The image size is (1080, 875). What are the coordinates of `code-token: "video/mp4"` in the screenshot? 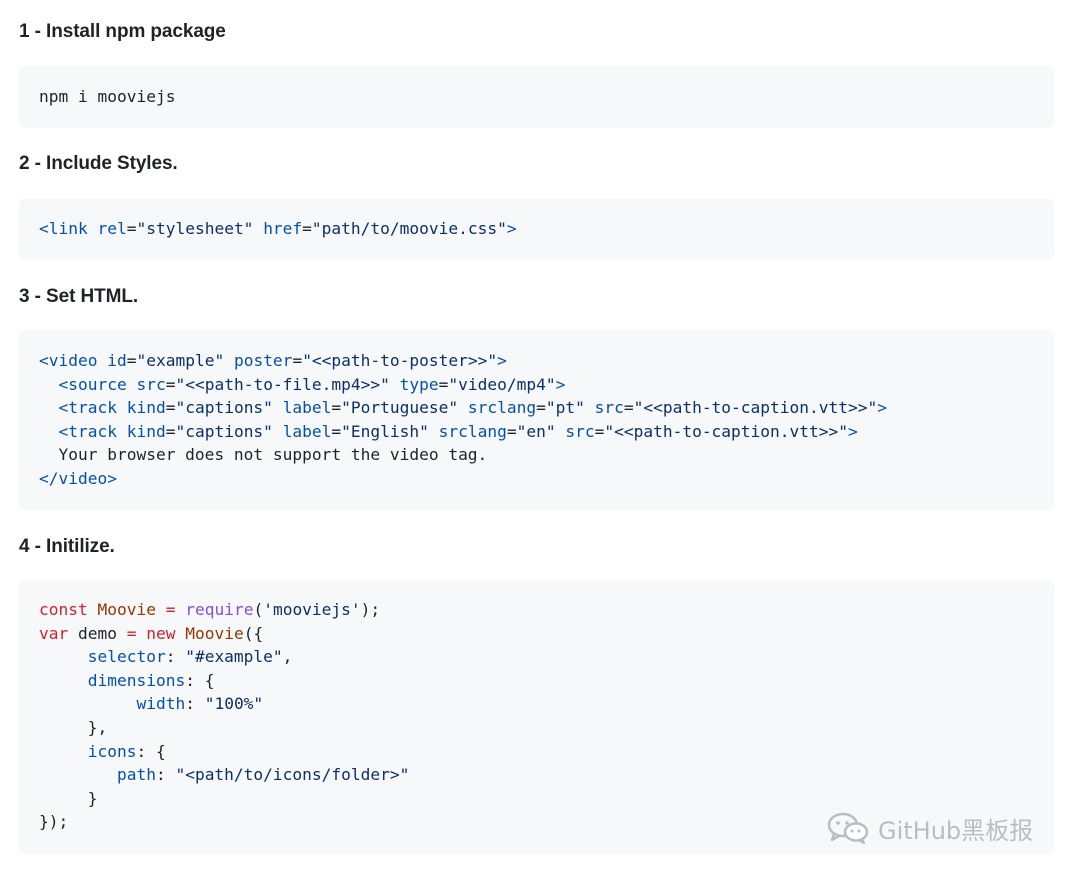 It's located at (502, 384).